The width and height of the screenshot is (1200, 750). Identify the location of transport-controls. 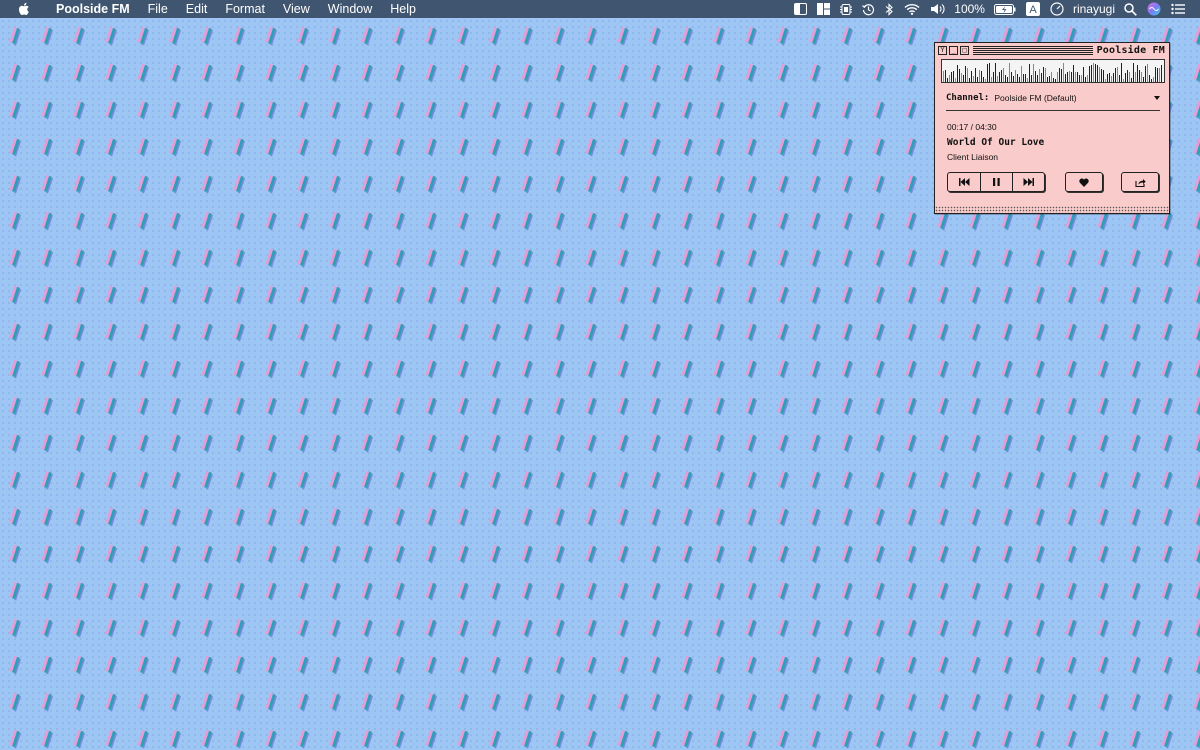
(996, 182).